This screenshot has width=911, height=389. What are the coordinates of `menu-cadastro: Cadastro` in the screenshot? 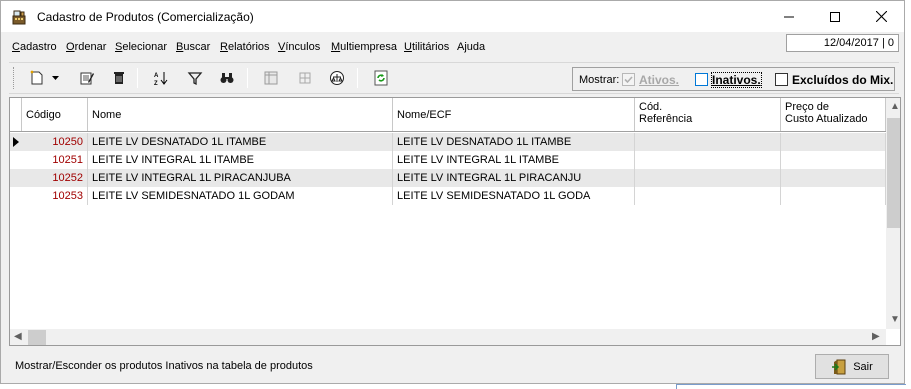 It's located at (34, 47).